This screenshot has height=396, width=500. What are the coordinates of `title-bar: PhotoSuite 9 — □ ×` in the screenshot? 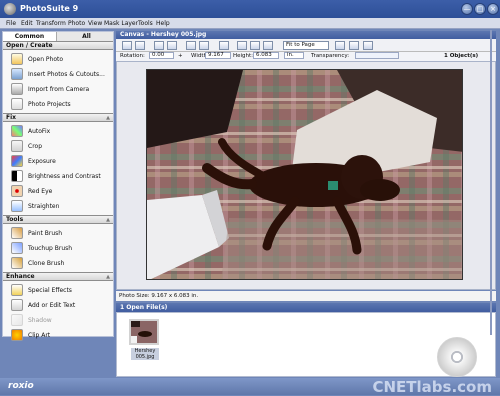 It's located at (250, 9).